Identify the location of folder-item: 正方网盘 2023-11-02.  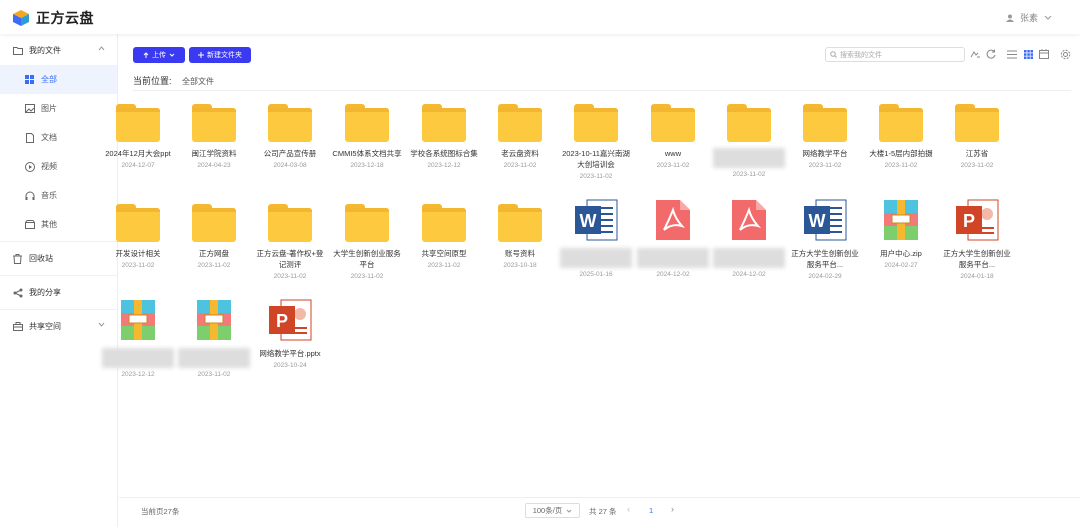
(214, 233).